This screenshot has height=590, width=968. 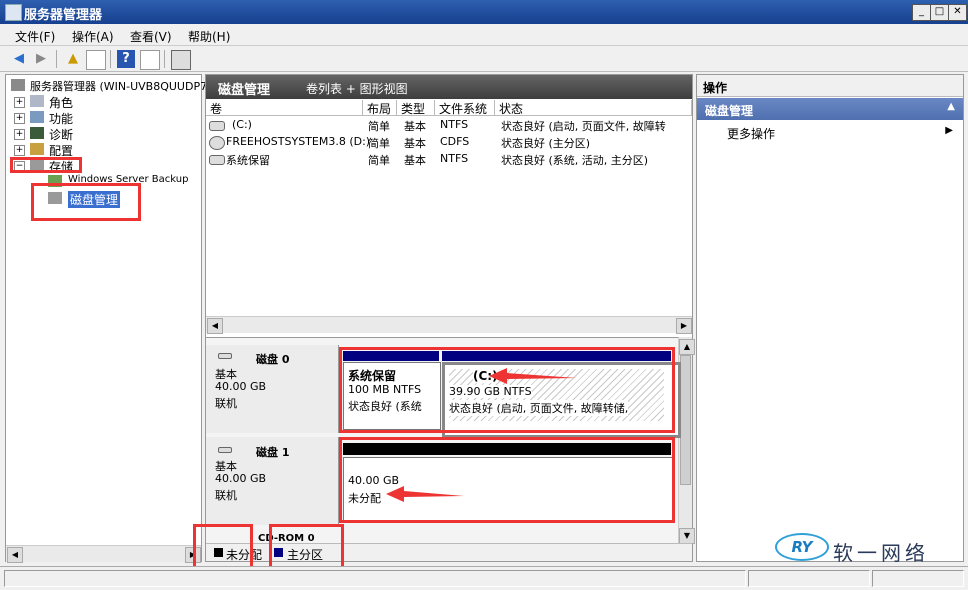 I want to click on title-bar: 服务器管理器 _ □ ✕, so click(x=484, y=12).